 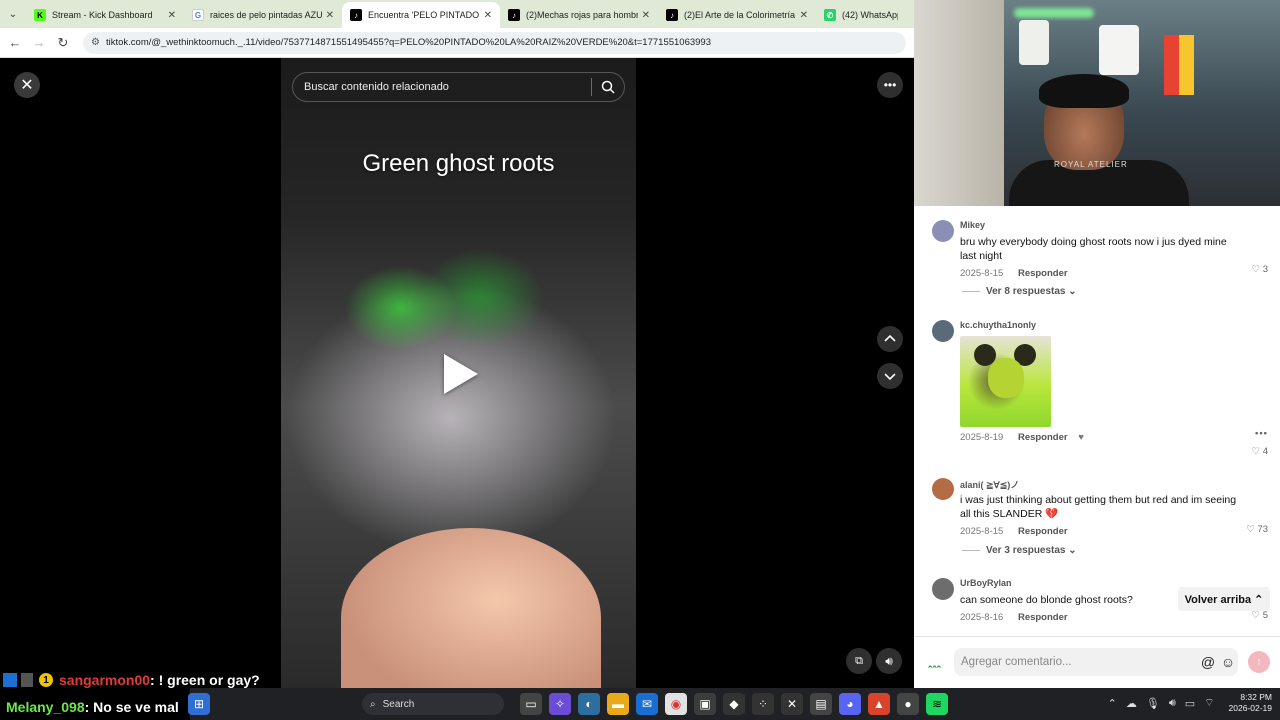 What do you see at coordinates (937, 704) in the screenshot?
I see `spotify-icon: ≋` at bounding box center [937, 704].